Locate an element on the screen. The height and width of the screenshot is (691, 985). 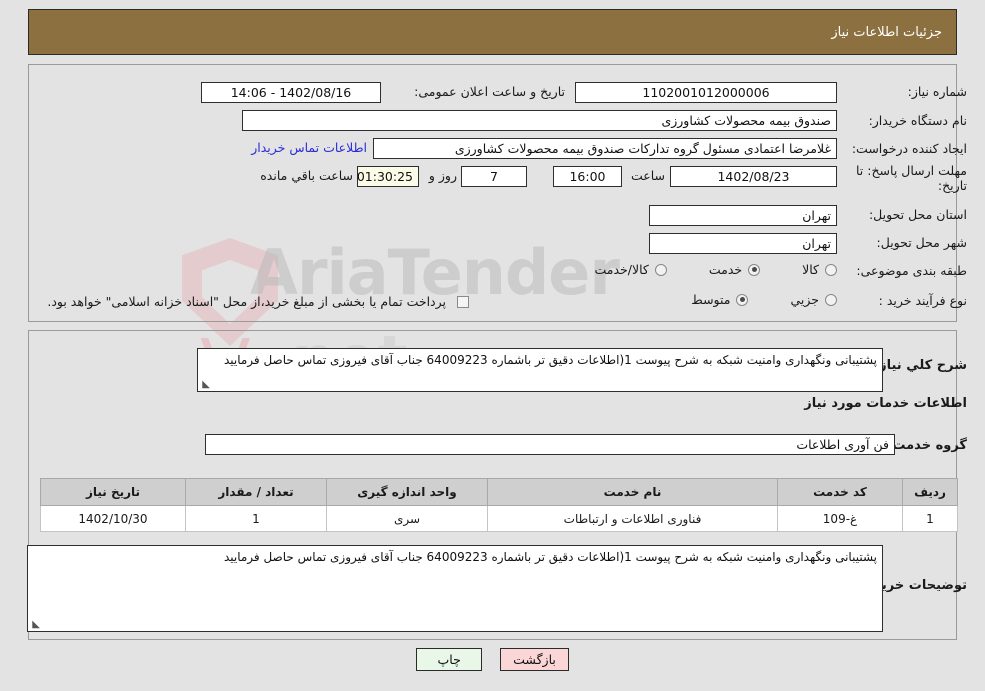
process-option-0: جزیي is located at coordinates (813, 299).